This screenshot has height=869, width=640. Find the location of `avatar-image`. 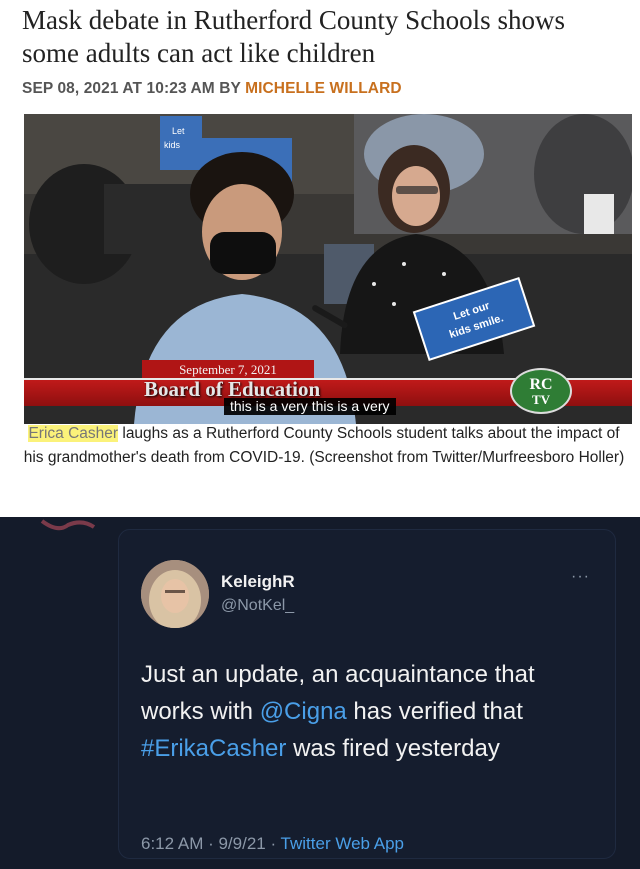

avatar-image is located at coordinates (175, 594).